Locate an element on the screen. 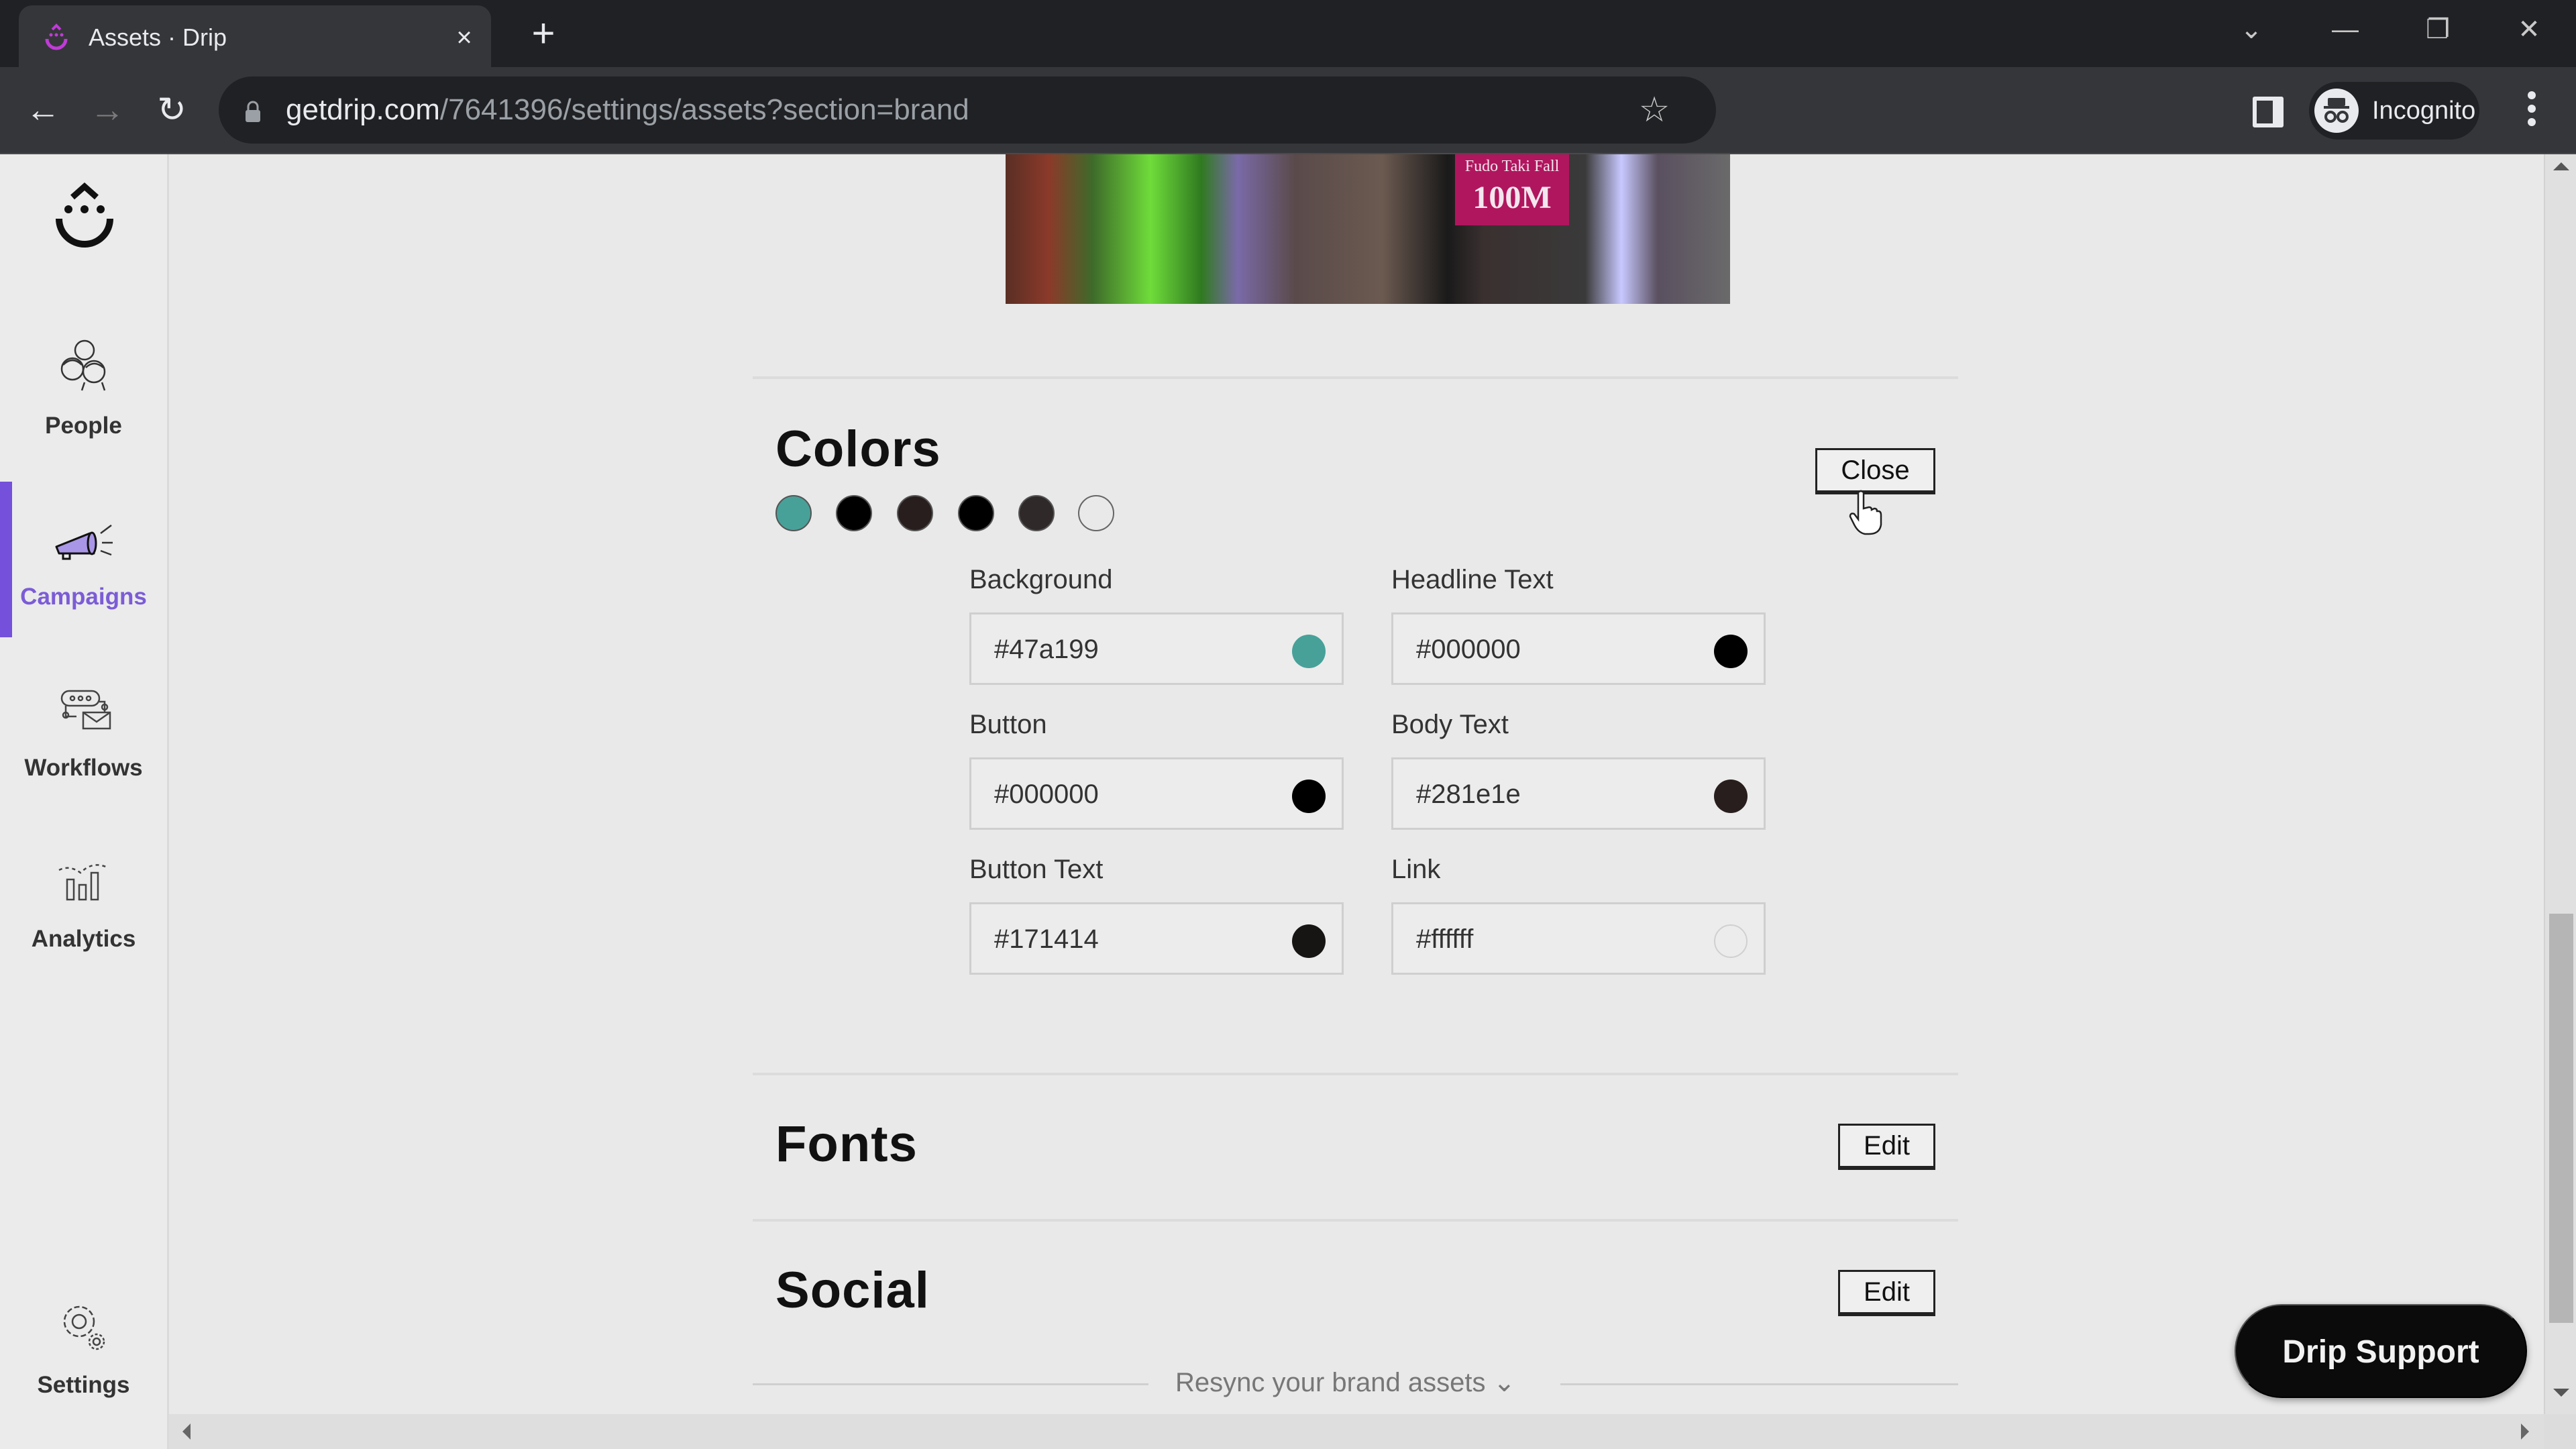 The image size is (2576, 1449). sidebar-item-label: Workflows is located at coordinates (83, 768).